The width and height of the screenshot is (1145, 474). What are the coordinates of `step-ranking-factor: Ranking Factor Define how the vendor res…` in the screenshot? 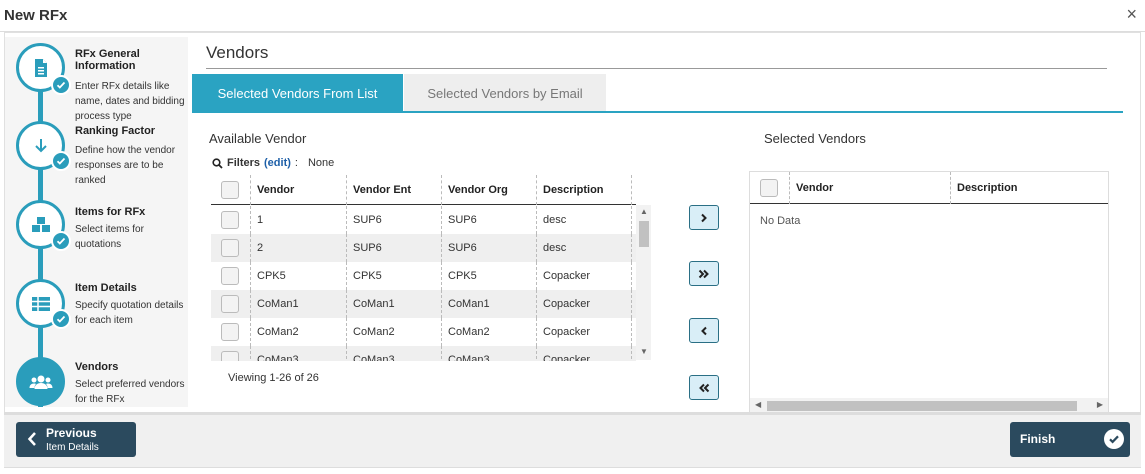 It's located at (96, 152).